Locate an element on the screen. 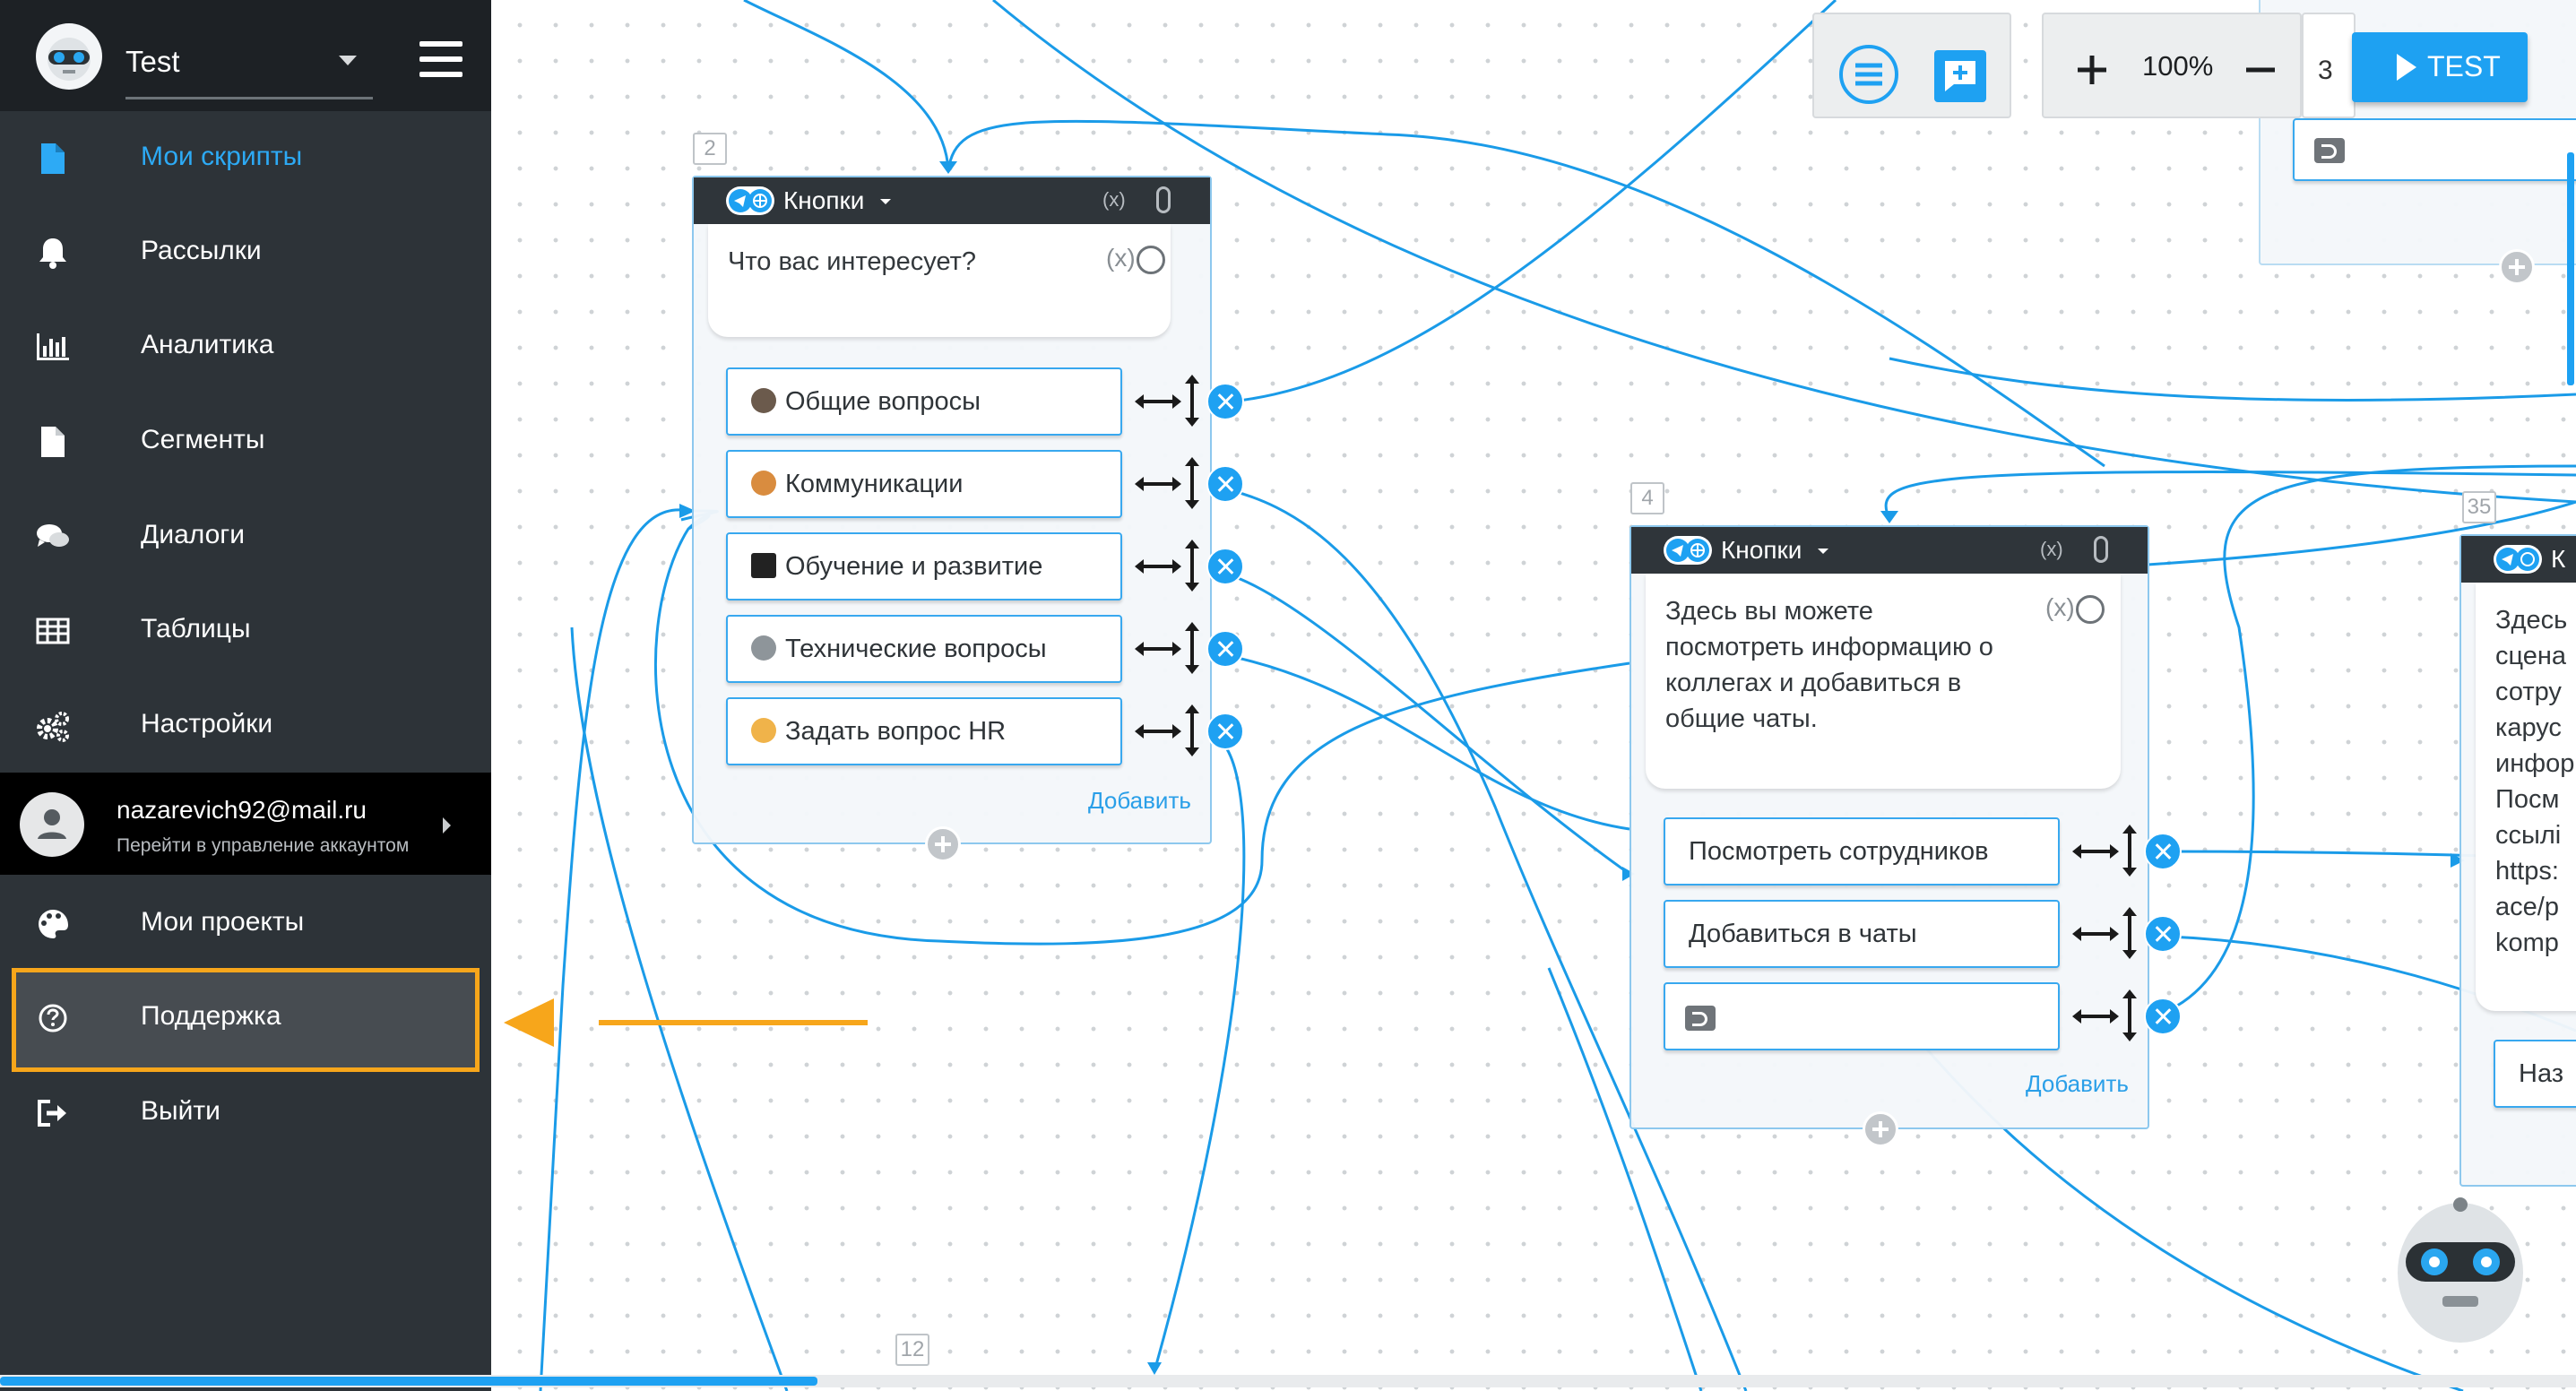 Image resolution: width=2576 pixels, height=1391 pixels. reply-button: Добавиться в чаты is located at coordinates (1862, 934).